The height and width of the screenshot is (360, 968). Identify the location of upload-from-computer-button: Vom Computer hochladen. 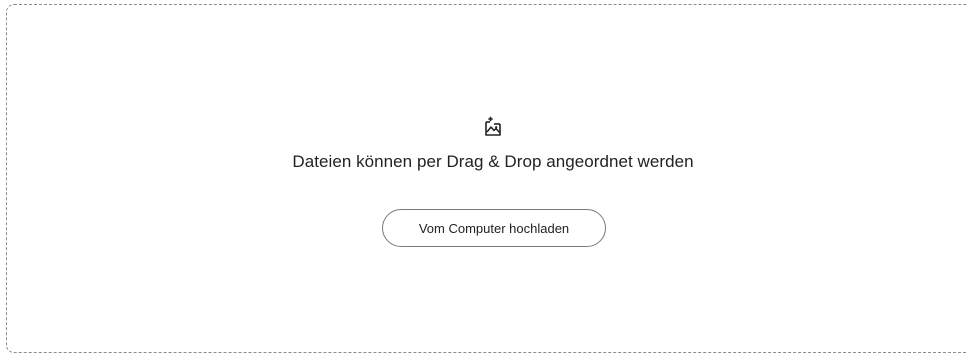
(494, 228).